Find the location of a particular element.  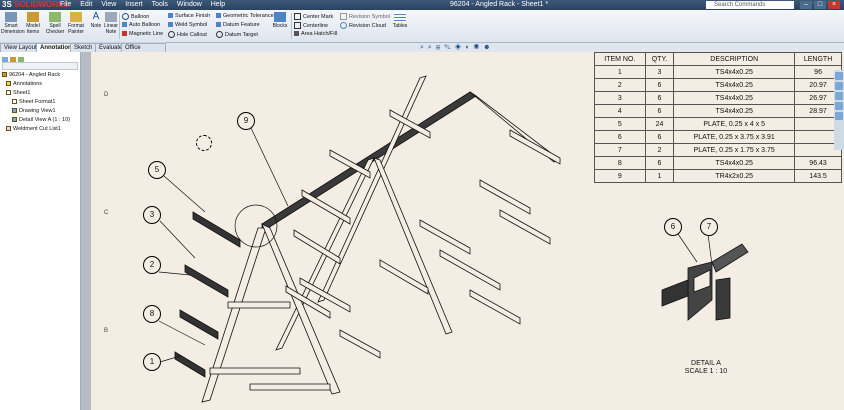

table-row: 1 3 TS4x4x0.25 96 is located at coordinates (718, 72).